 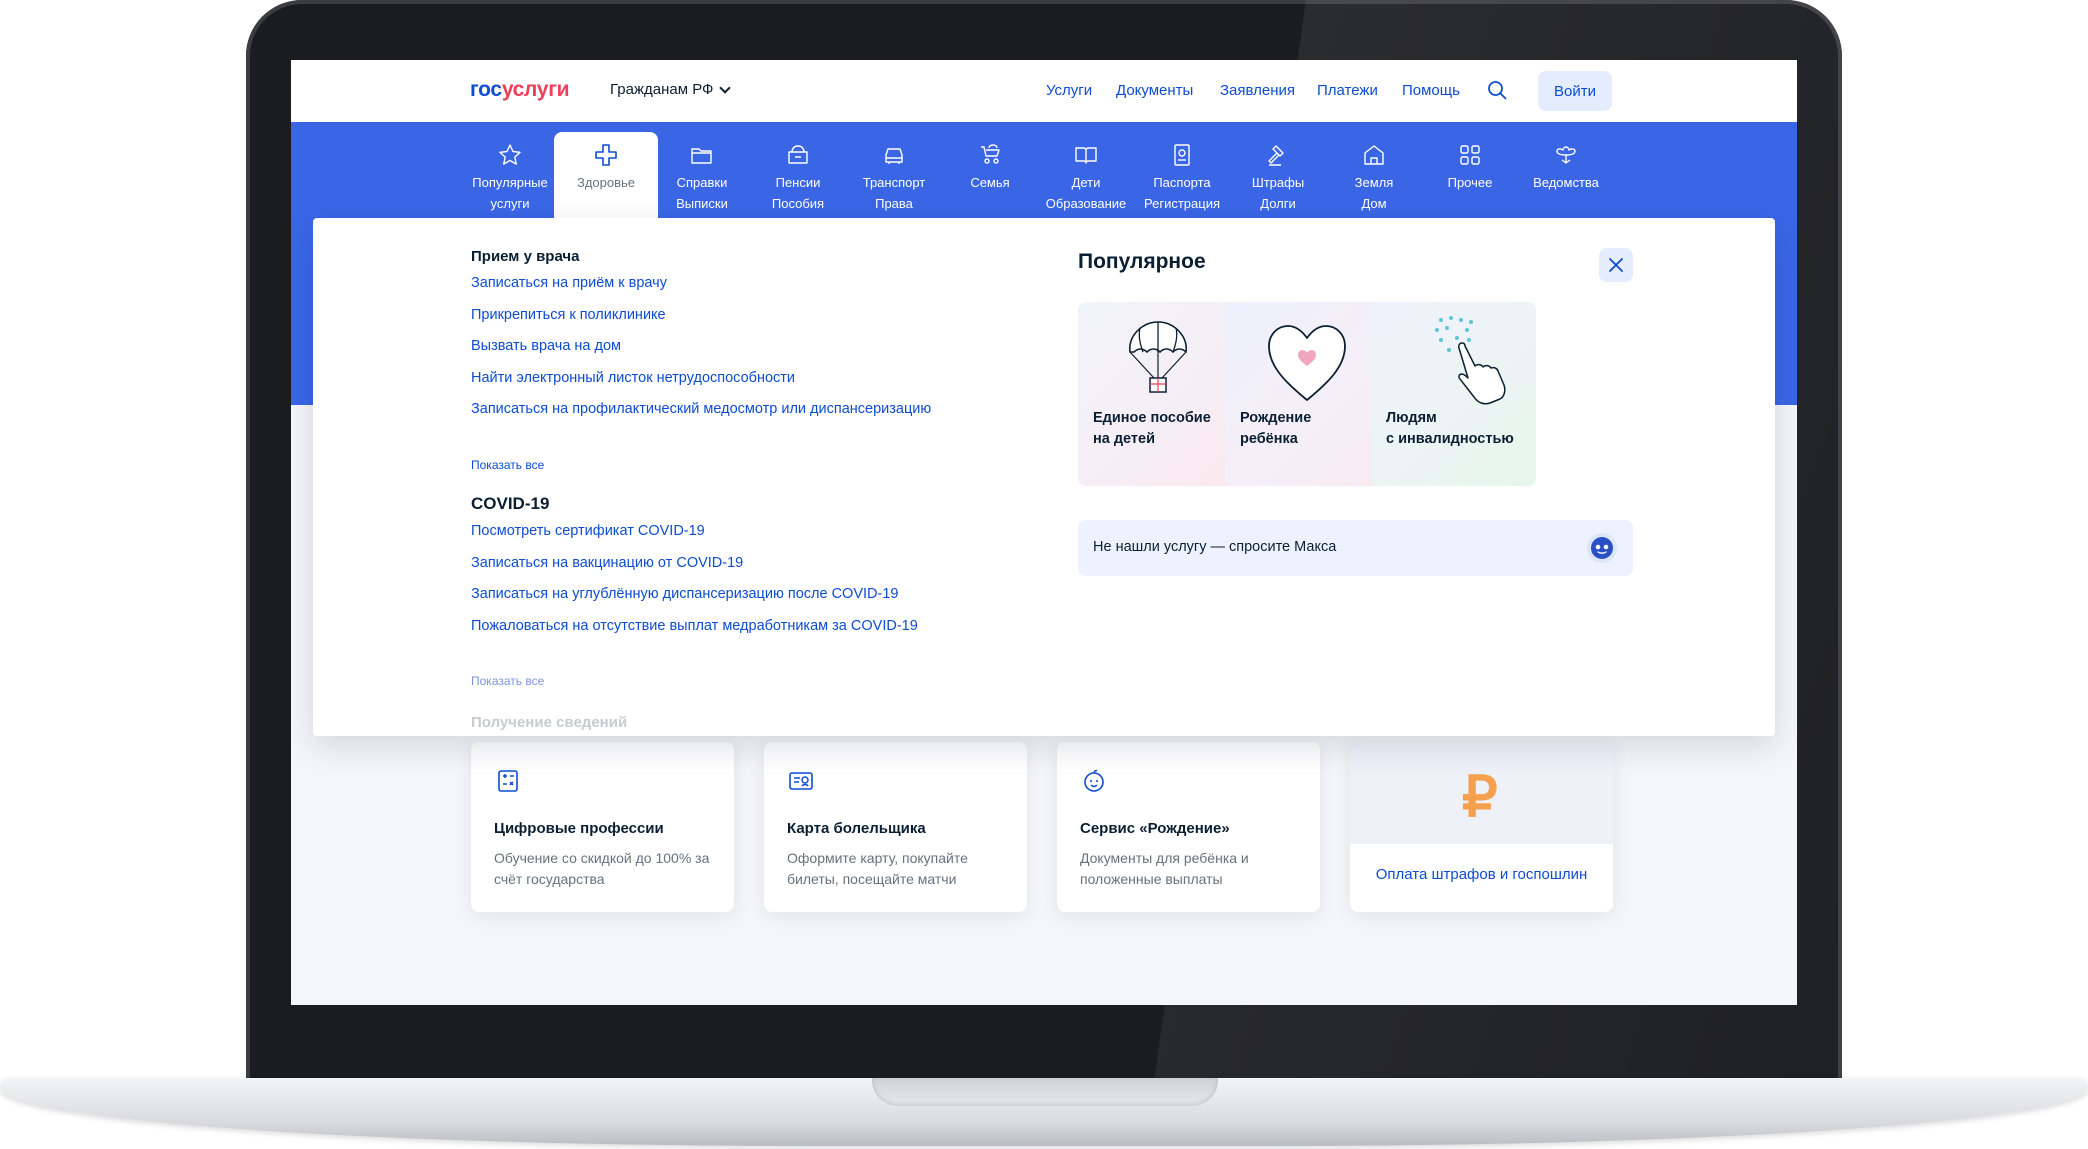 I want to click on search-icon, so click(x=1497, y=90).